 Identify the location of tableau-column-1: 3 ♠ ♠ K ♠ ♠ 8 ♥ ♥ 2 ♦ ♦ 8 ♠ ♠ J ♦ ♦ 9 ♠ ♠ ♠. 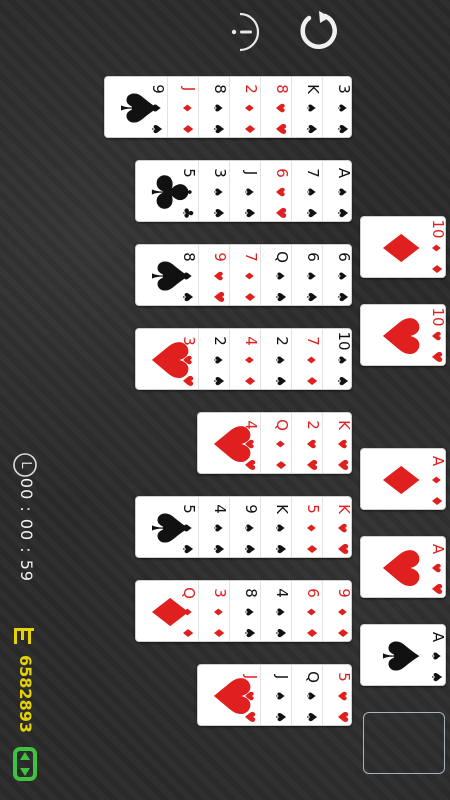
(228, 107).